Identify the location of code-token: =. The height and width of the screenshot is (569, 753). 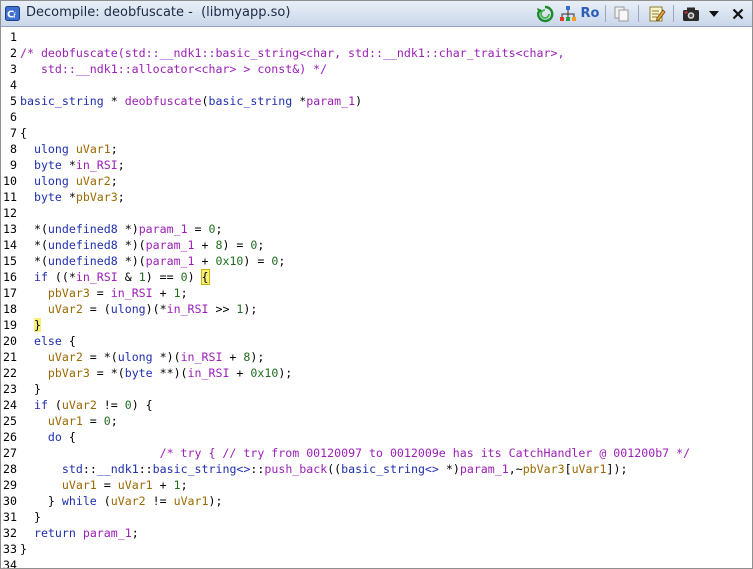
(93, 421).